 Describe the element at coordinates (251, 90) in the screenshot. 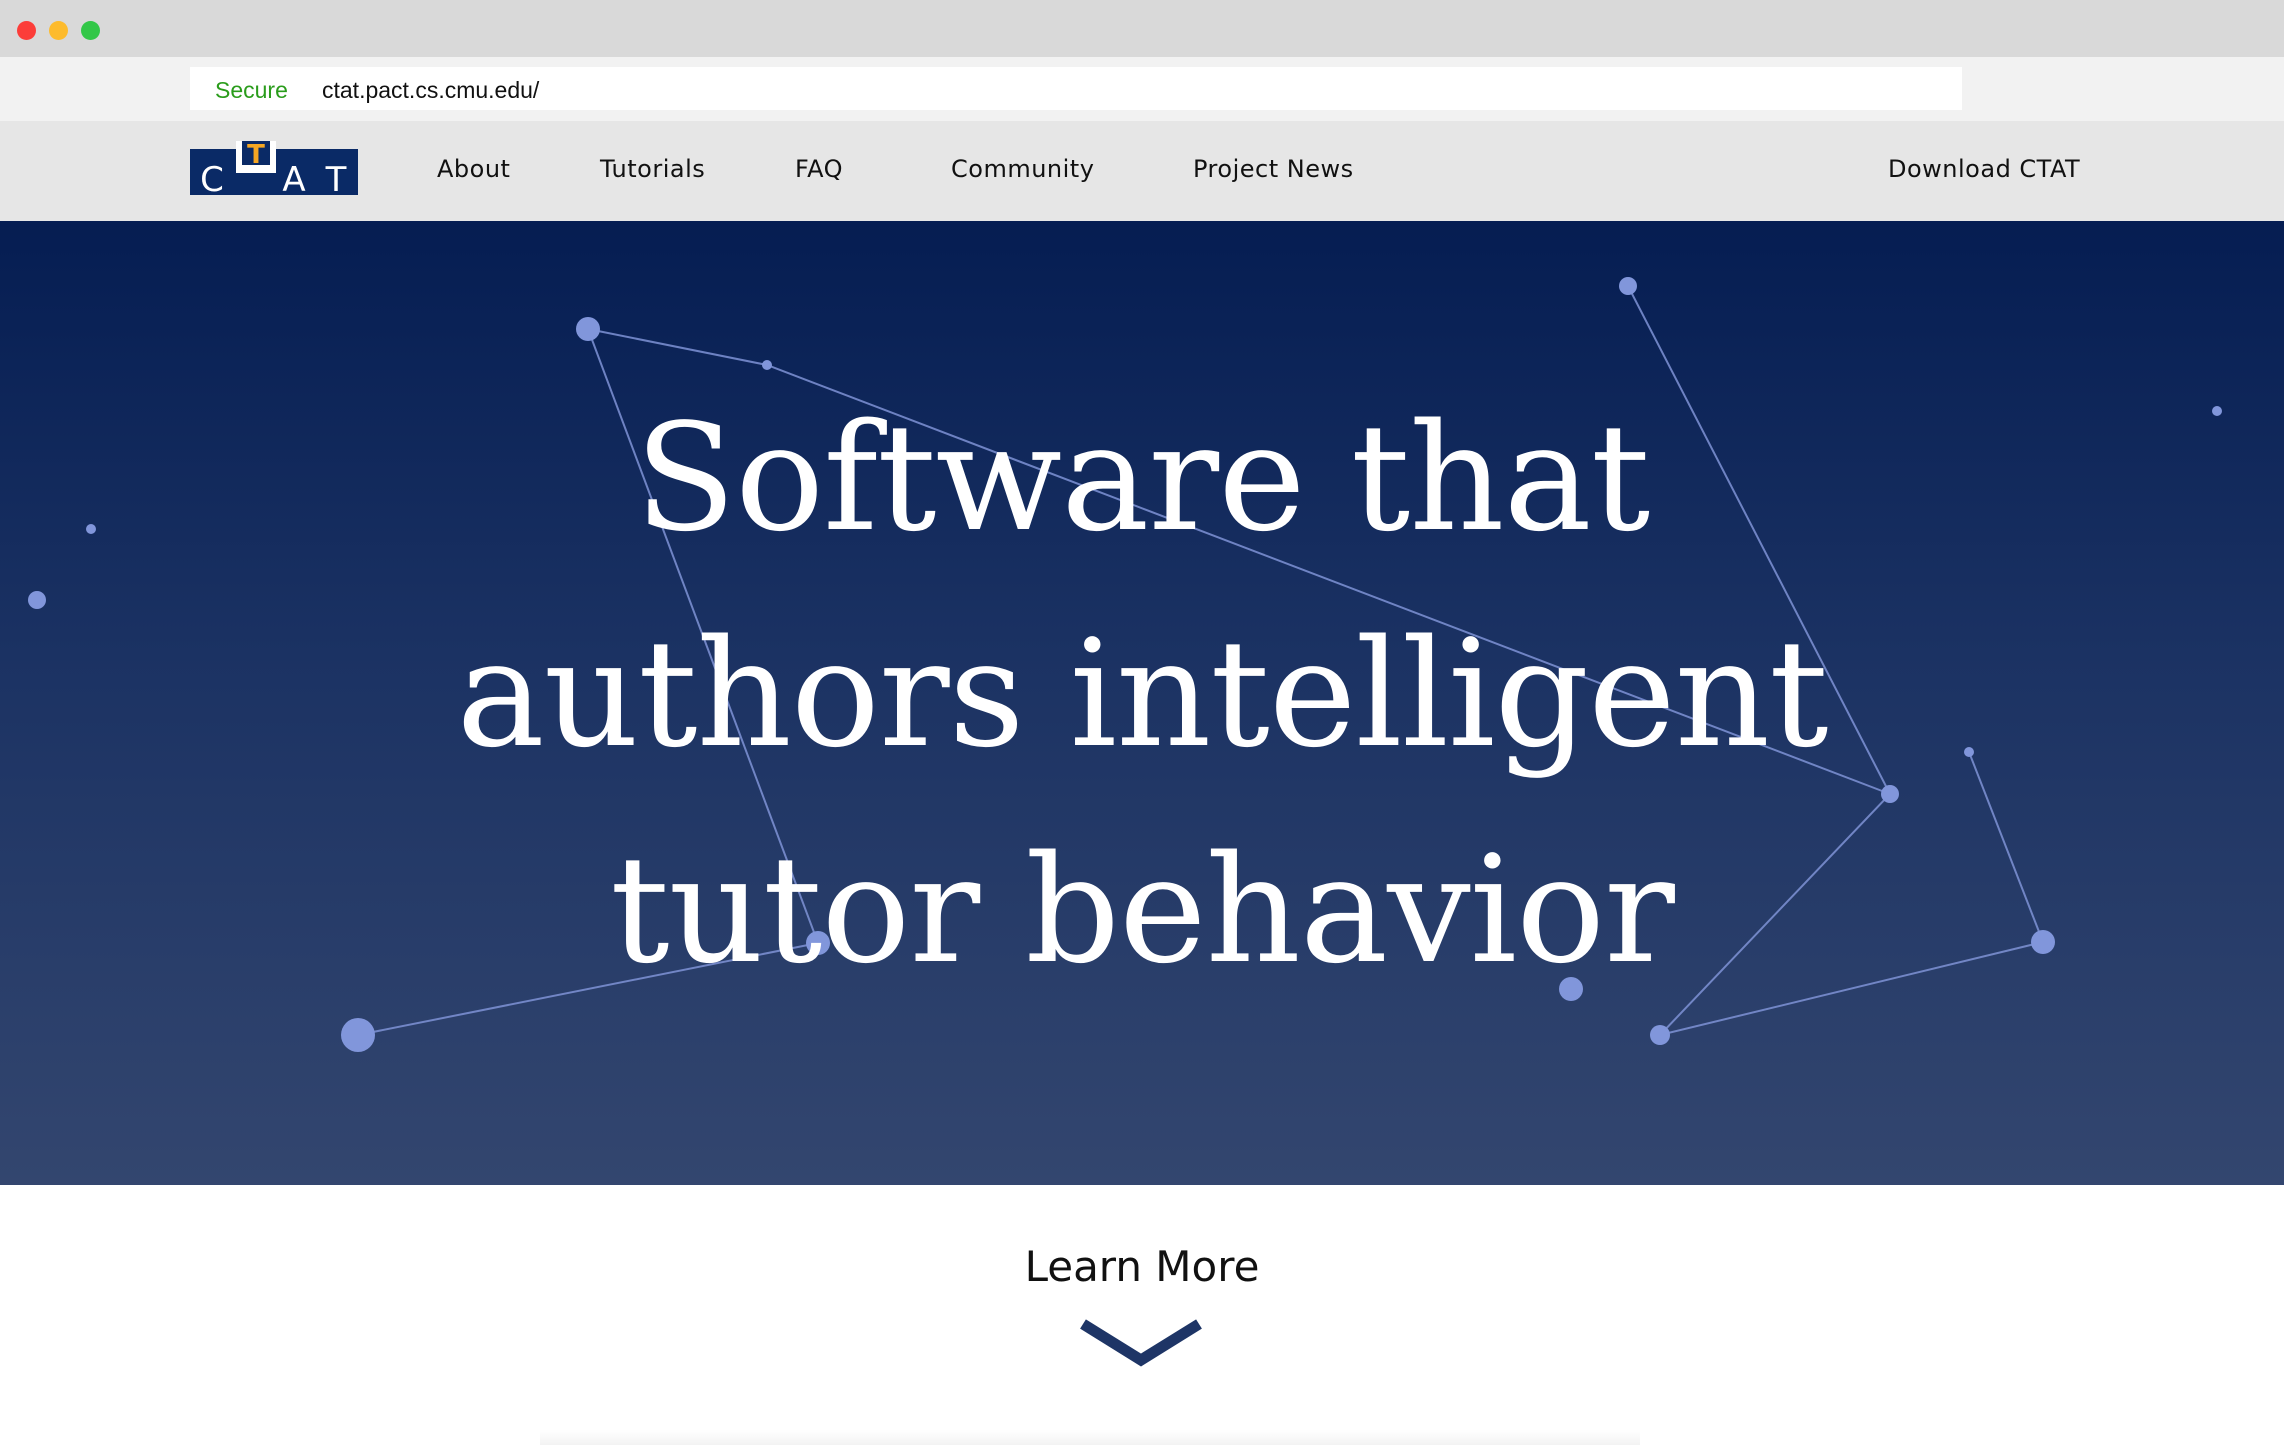

I see `secure-label: Secure` at that location.